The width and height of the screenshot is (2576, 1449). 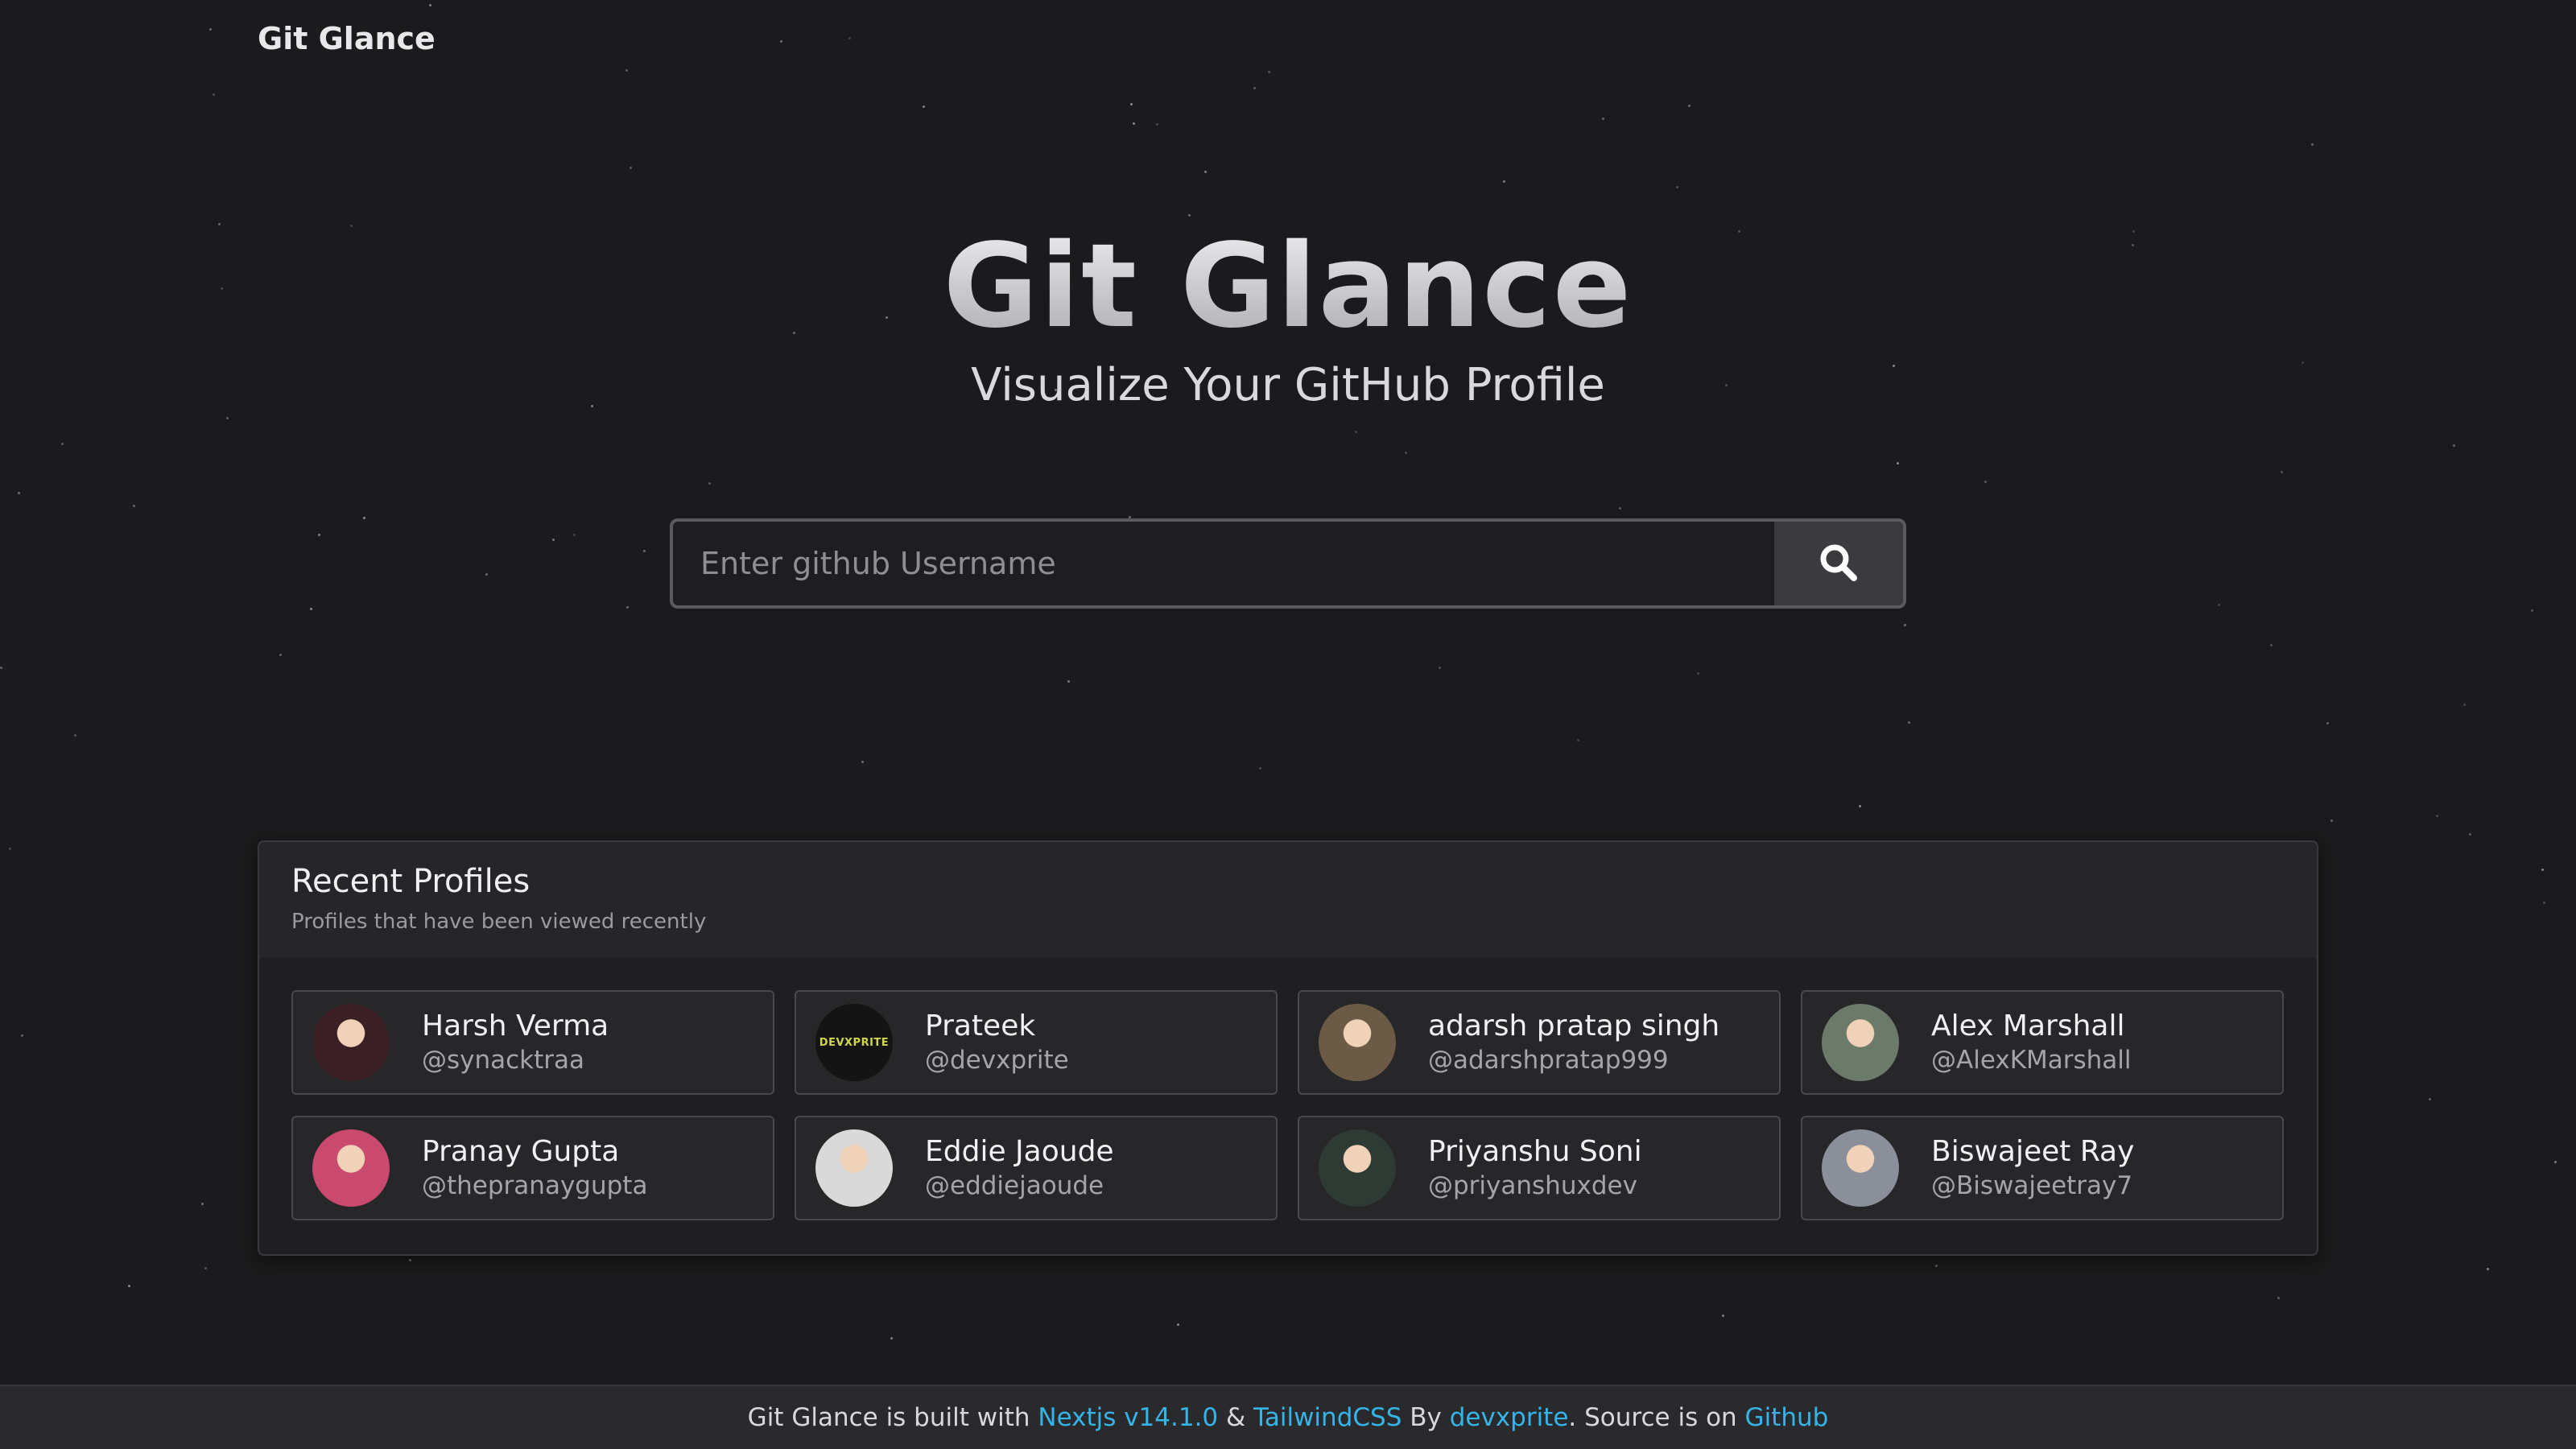 I want to click on profile-name: Eddie Jaoude, so click(x=1019, y=1151).